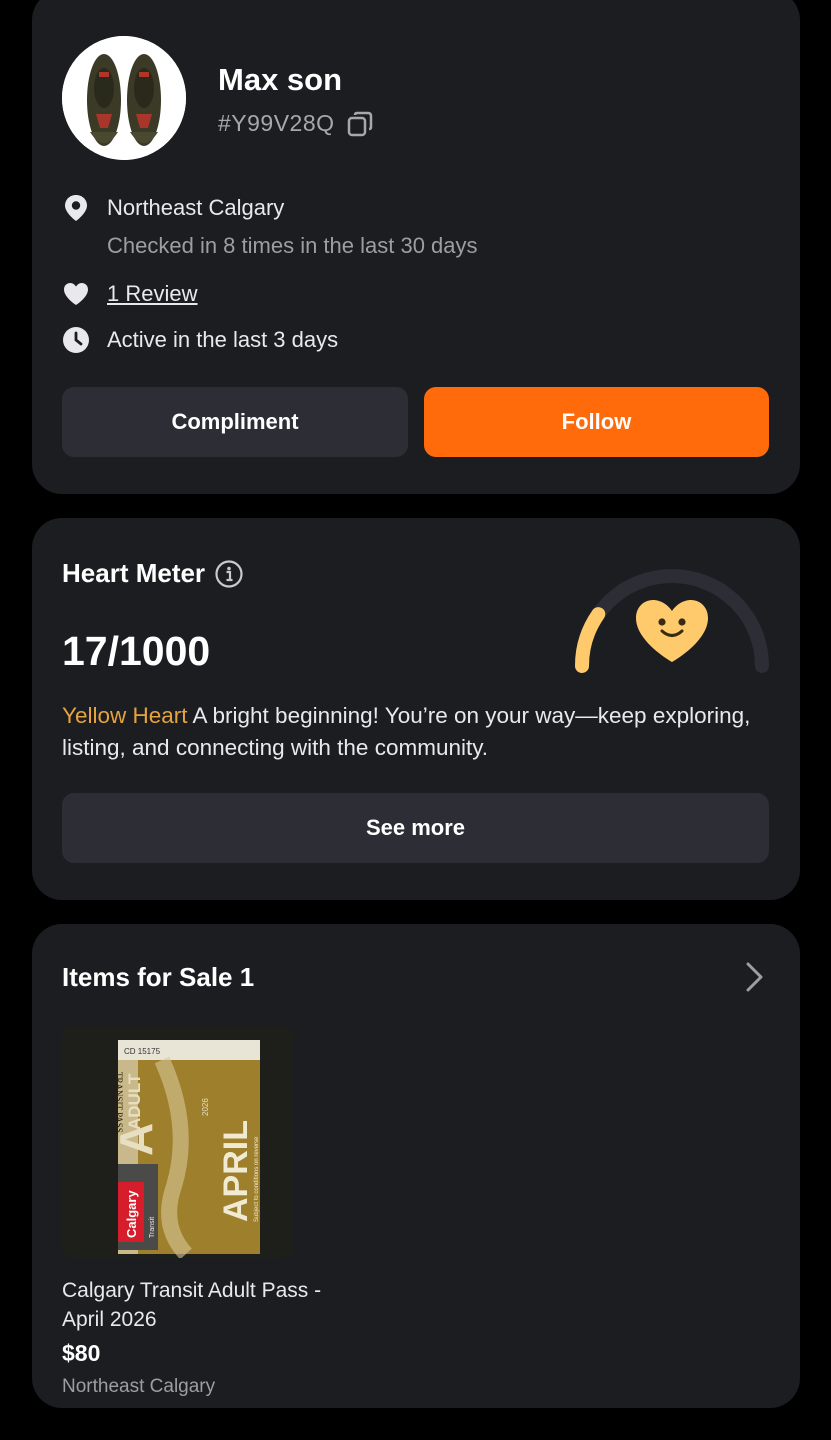 This screenshot has width=831, height=1440. What do you see at coordinates (125, 715) in the screenshot?
I see `heart-level-label: Yellow Heart` at bounding box center [125, 715].